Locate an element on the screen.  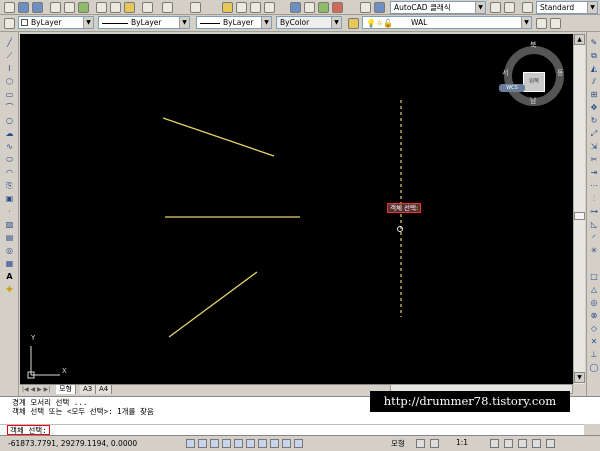
osnap-node-icon: ⊗ is located at coordinates (594, 316).